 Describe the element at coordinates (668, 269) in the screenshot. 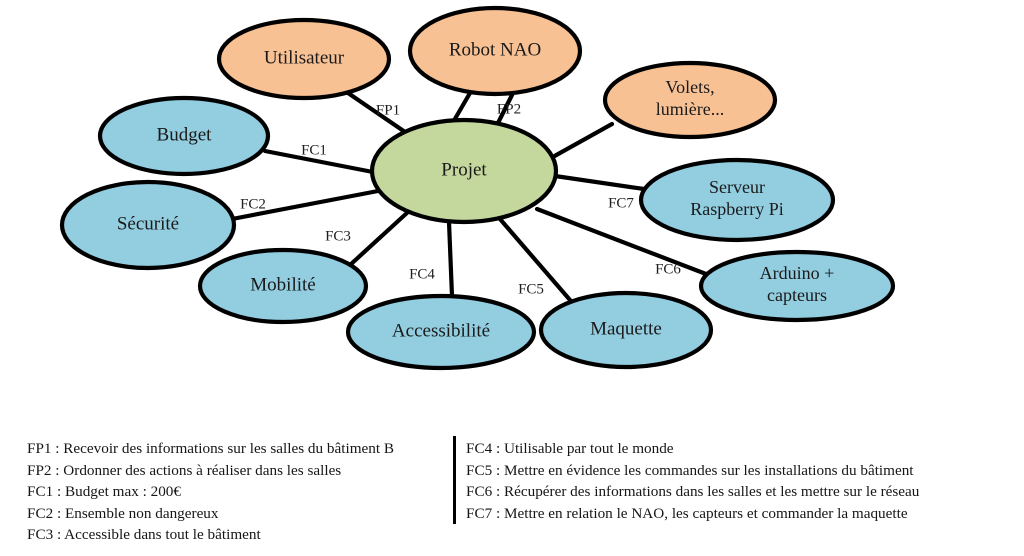

I see `edge-label-fc6: FC6` at that location.